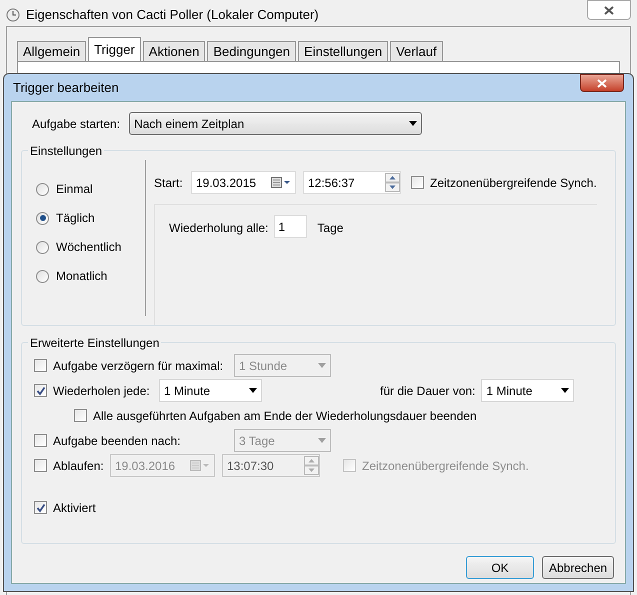 This screenshot has height=595, width=637. Describe the element at coordinates (352, 182) in the screenshot. I see `time-field: 12:56:37` at that location.